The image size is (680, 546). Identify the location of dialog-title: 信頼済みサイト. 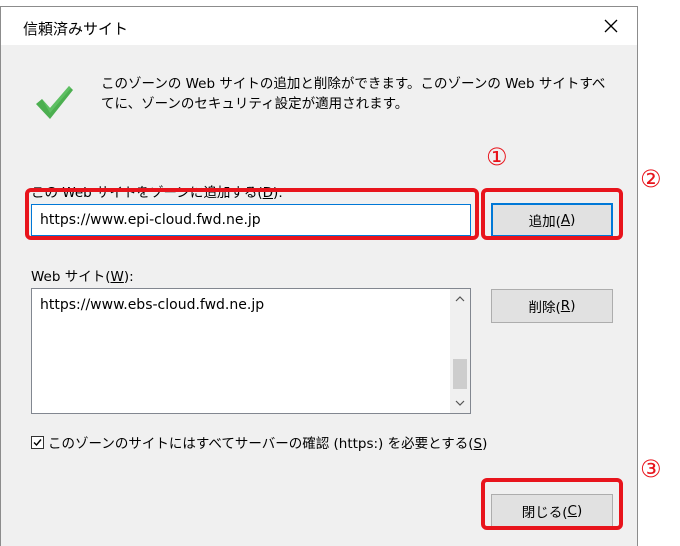
(76, 29).